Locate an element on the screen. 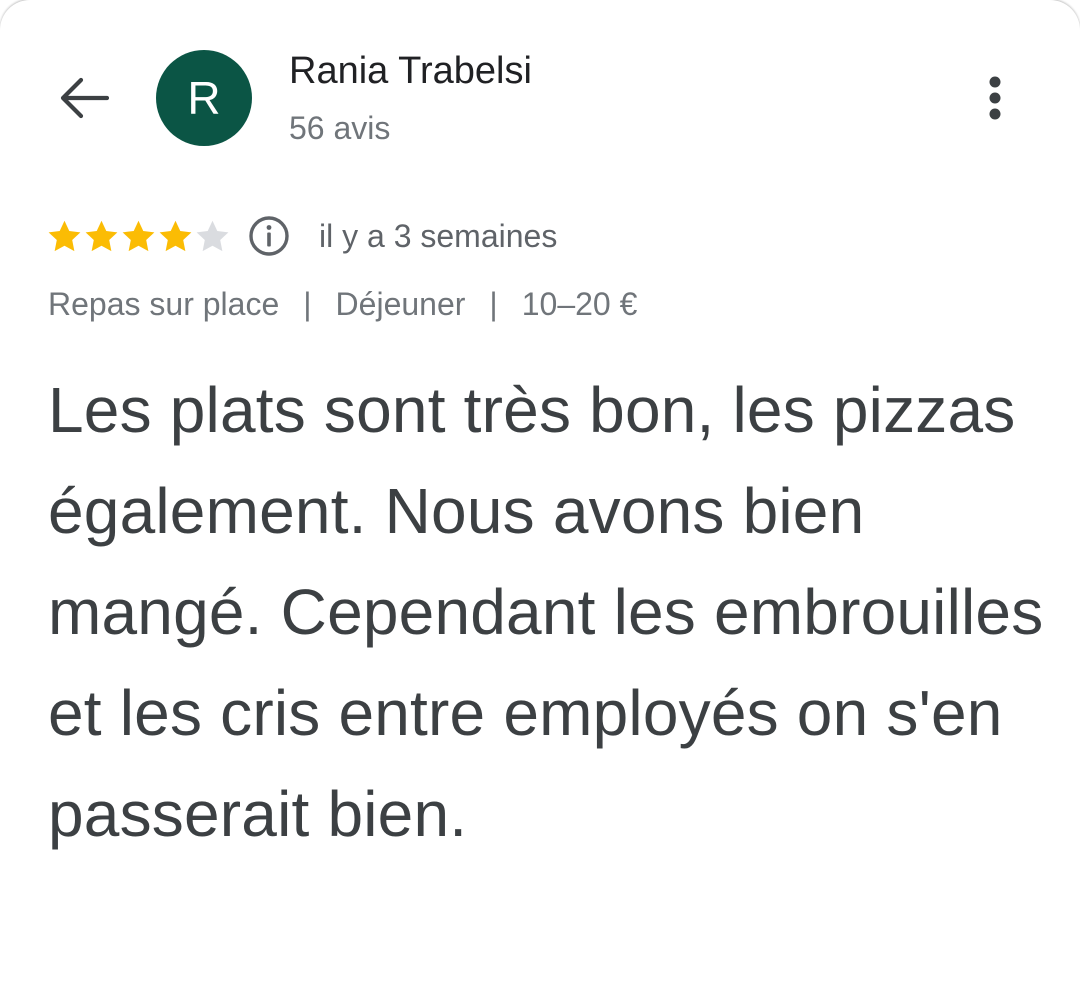 The image size is (1080, 983). review-date: il y a 3 semaines is located at coordinates (438, 235).